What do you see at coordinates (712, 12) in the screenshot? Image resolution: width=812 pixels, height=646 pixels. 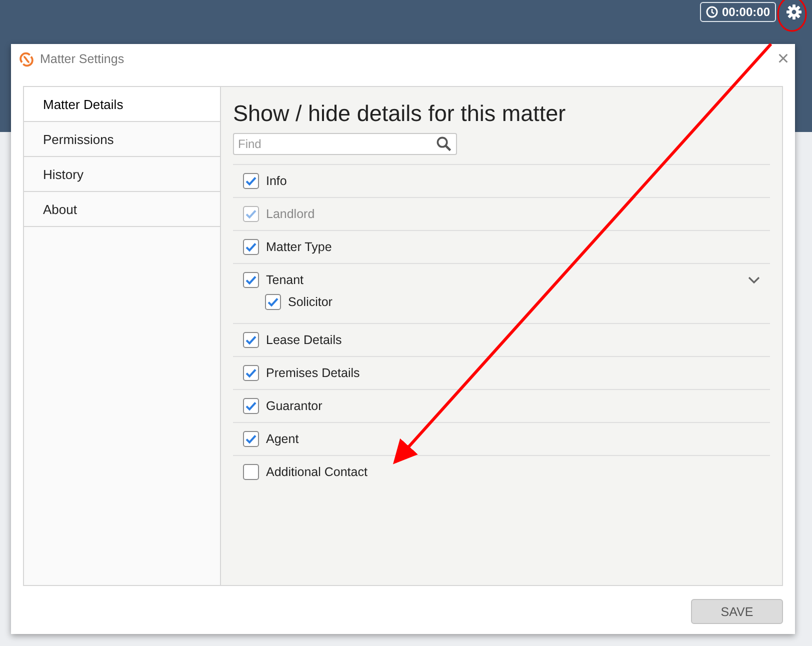 I see `clock-icon` at bounding box center [712, 12].